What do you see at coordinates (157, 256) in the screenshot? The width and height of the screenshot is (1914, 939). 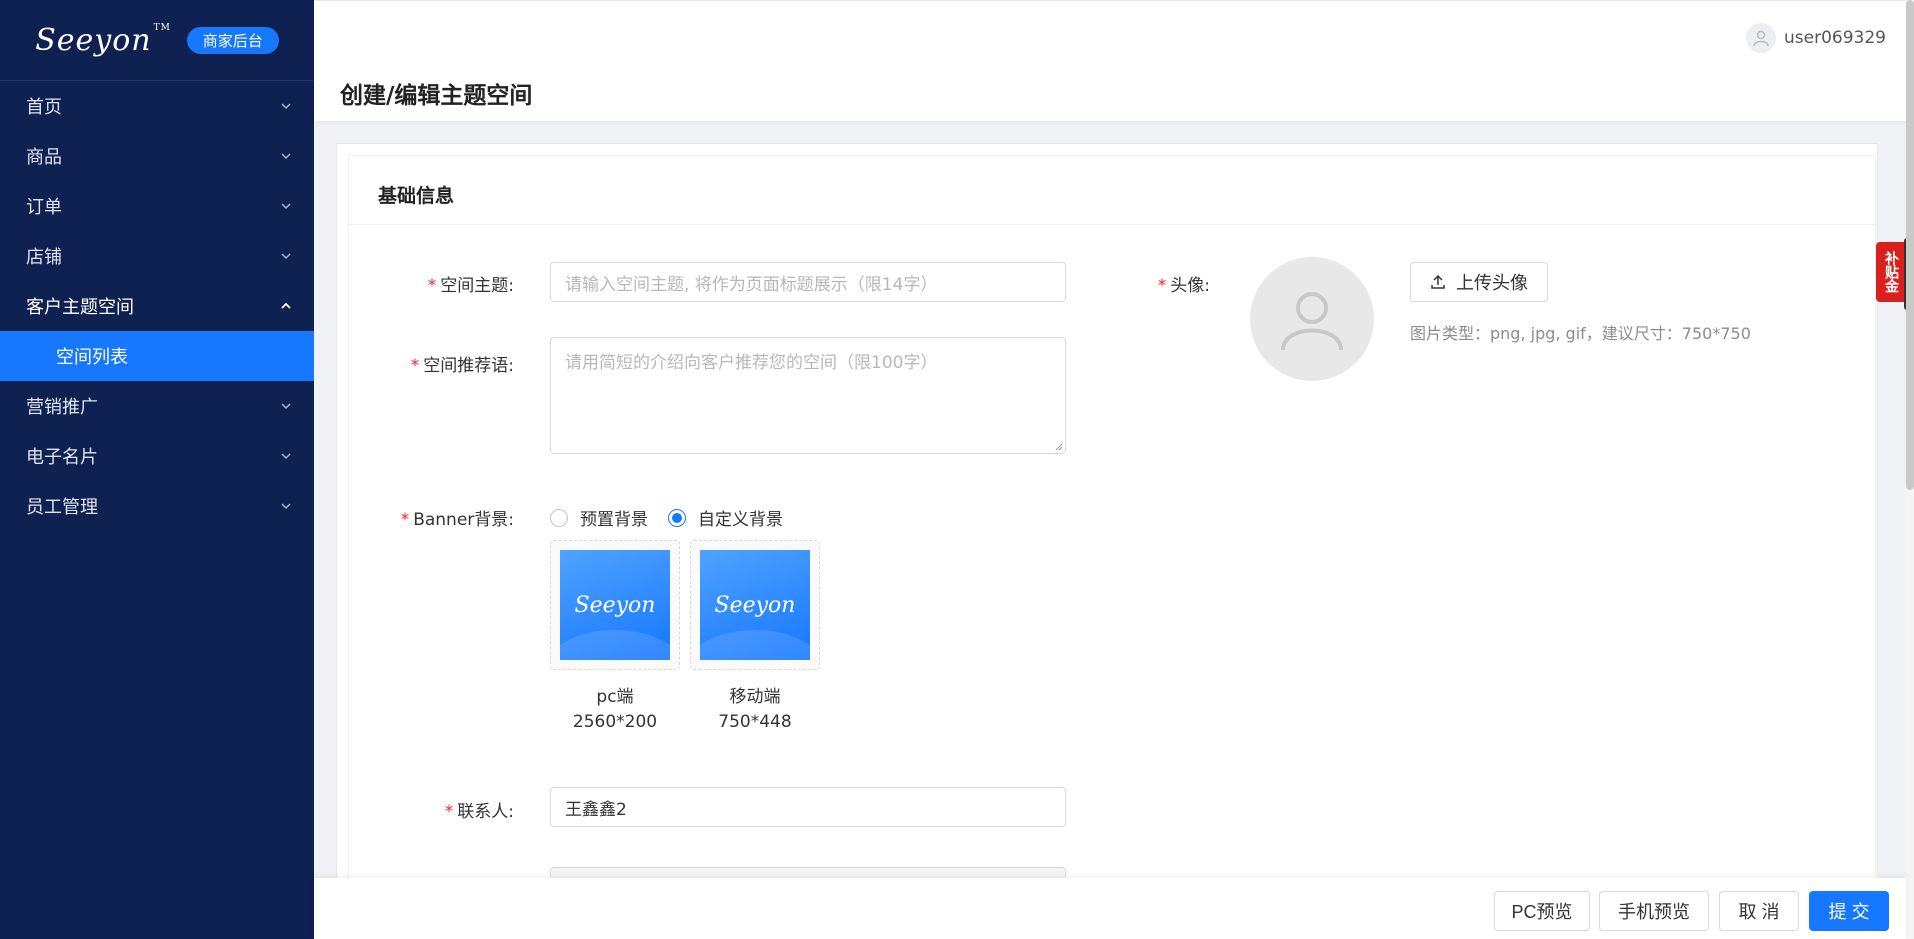 I see `sidebar-item-store: 店铺` at bounding box center [157, 256].